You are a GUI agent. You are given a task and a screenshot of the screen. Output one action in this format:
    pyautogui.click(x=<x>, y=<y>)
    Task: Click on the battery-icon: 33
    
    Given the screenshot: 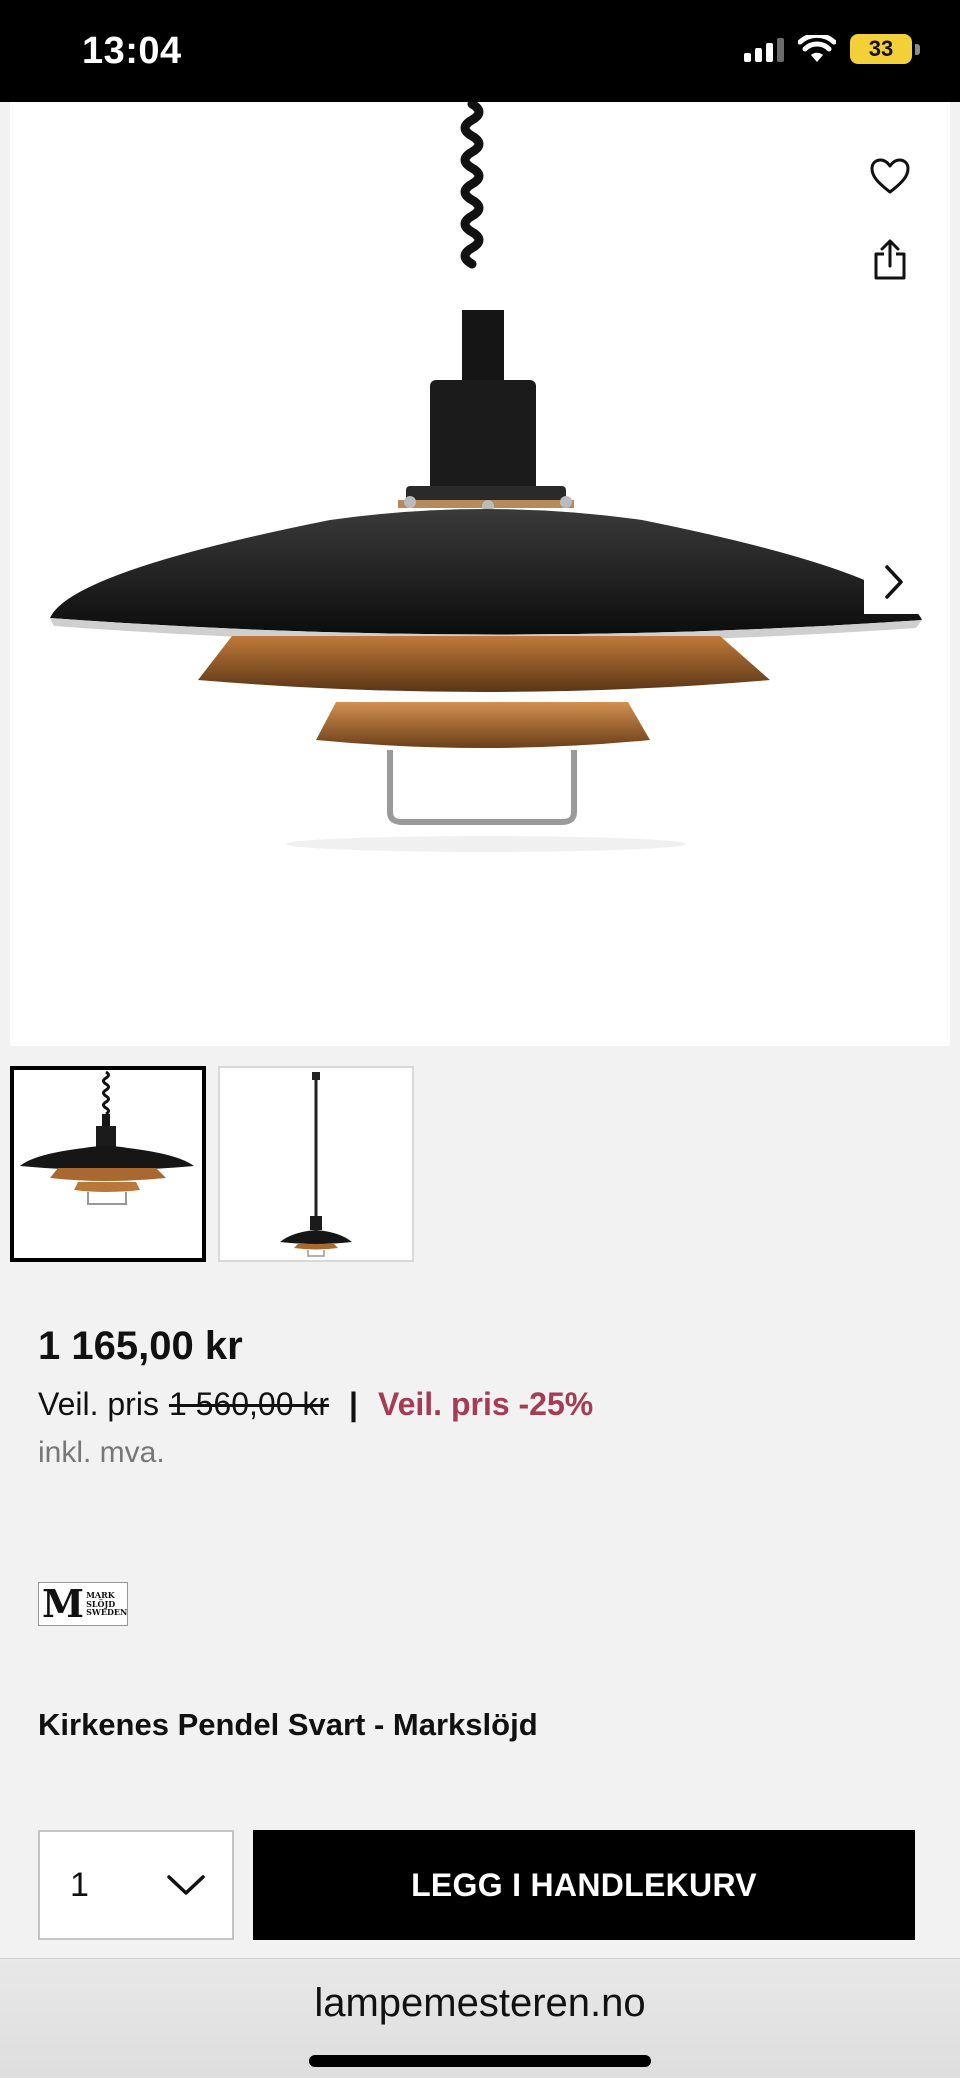 What is the action you would take?
    pyautogui.click(x=885, y=49)
    